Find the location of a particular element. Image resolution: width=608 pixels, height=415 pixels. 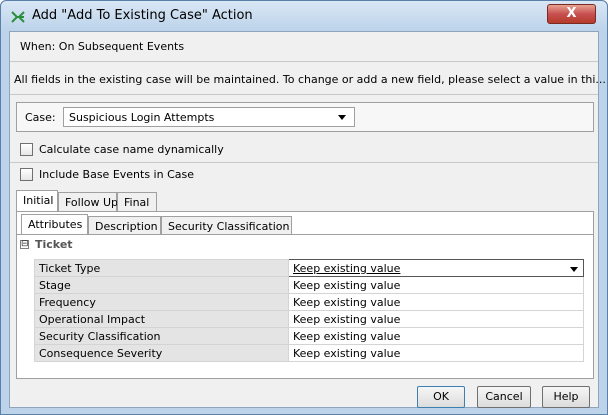

tab-security-classification: Security Classification is located at coordinates (226, 225).